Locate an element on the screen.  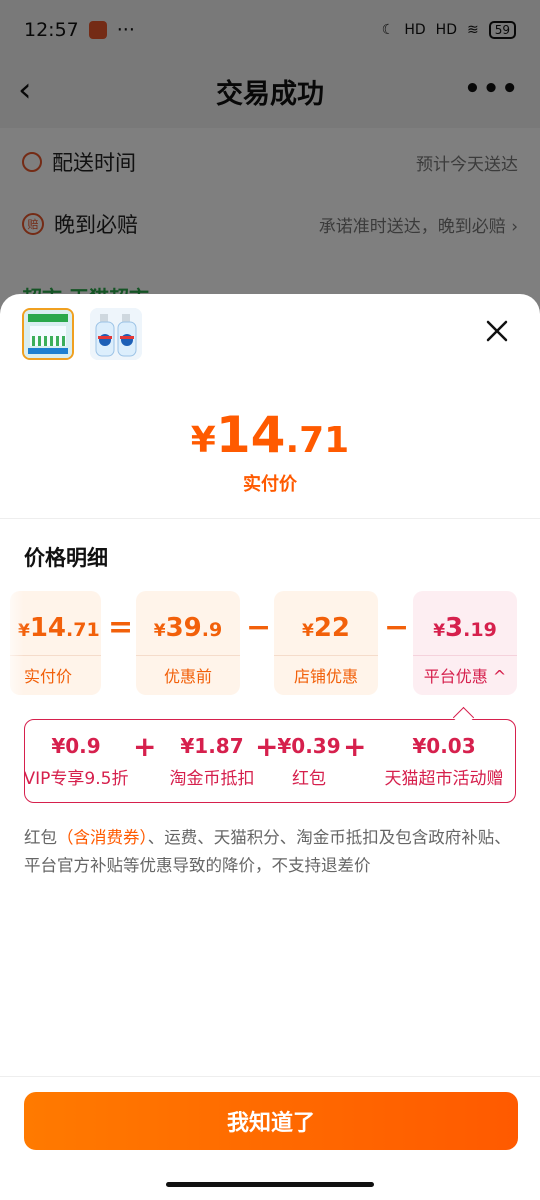
box-integer: 39 is located at coordinates (183, 628).